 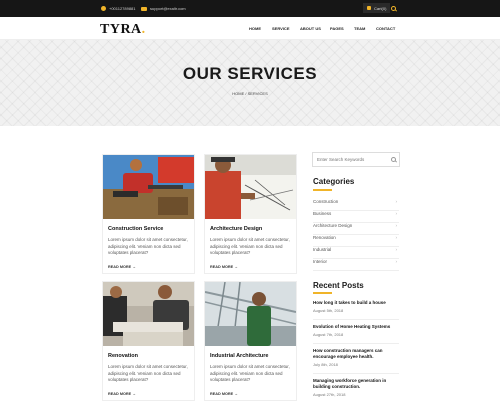 What do you see at coordinates (239, 356) in the screenshot?
I see `service-title: Industrial Architecture` at bounding box center [239, 356].